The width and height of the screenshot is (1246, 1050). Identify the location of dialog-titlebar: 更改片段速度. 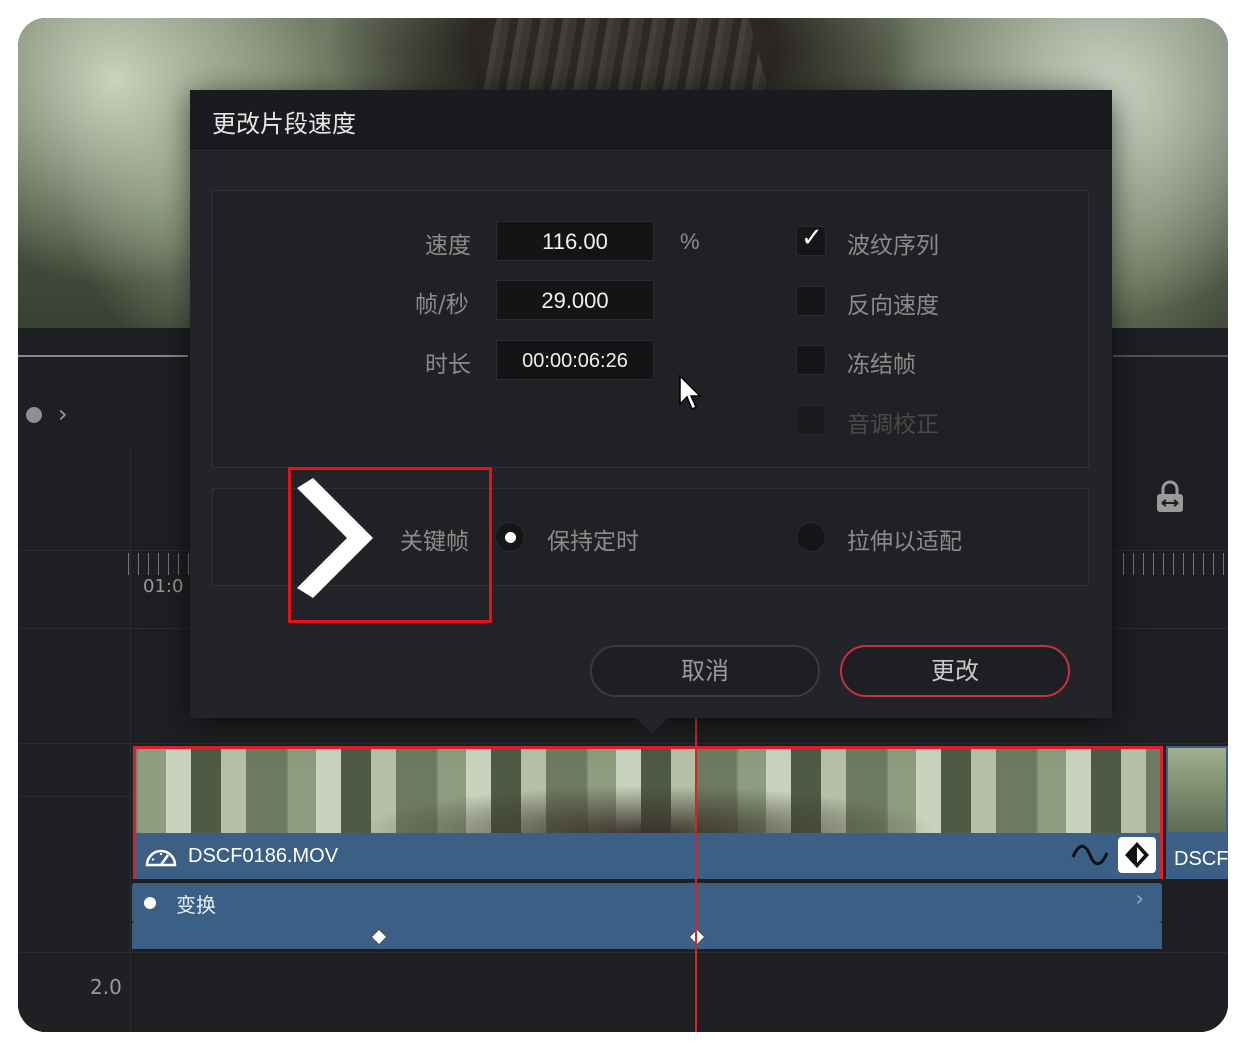
(651, 119).